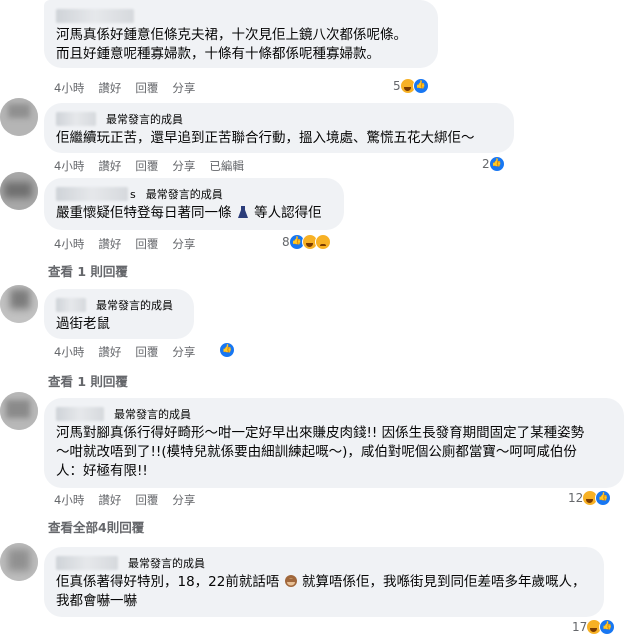 This screenshot has width=640, height=643. Describe the element at coordinates (226, 166) in the screenshot. I see `edited-label: 已編輯` at that location.